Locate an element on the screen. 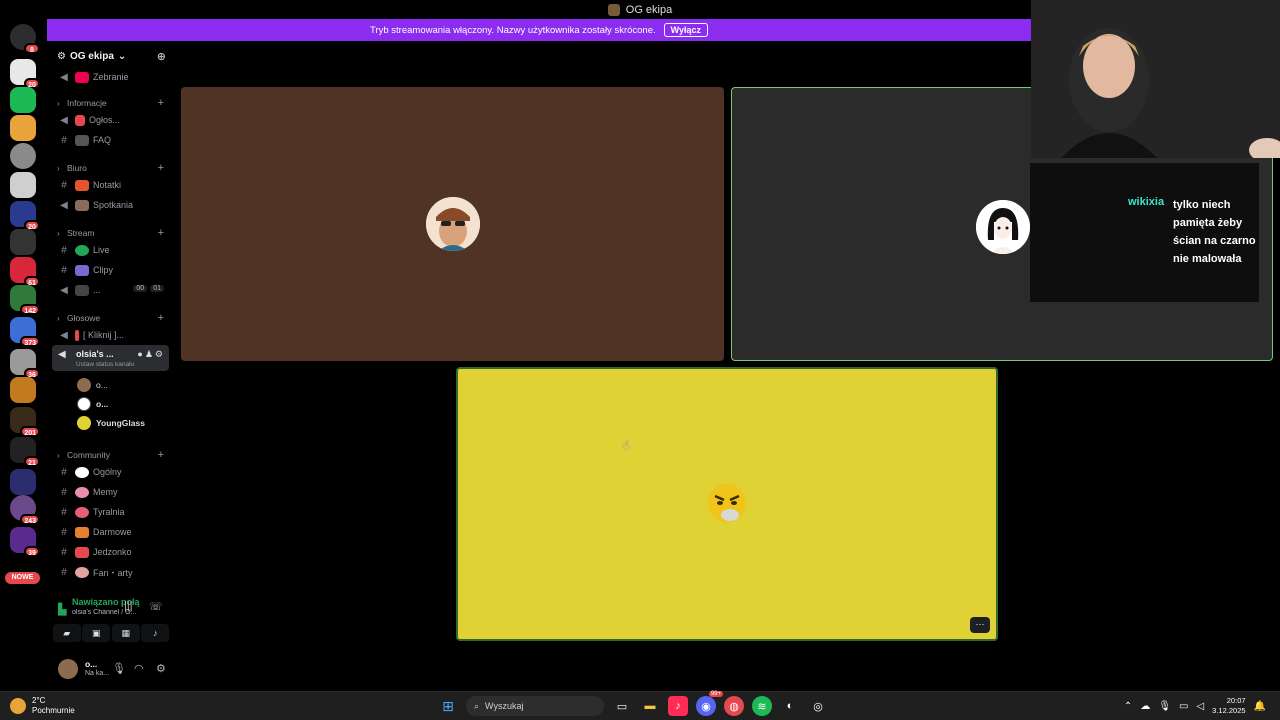 The height and width of the screenshot is (720, 1280). chevron-up-icon: ⌃ is located at coordinates (1128, 706).